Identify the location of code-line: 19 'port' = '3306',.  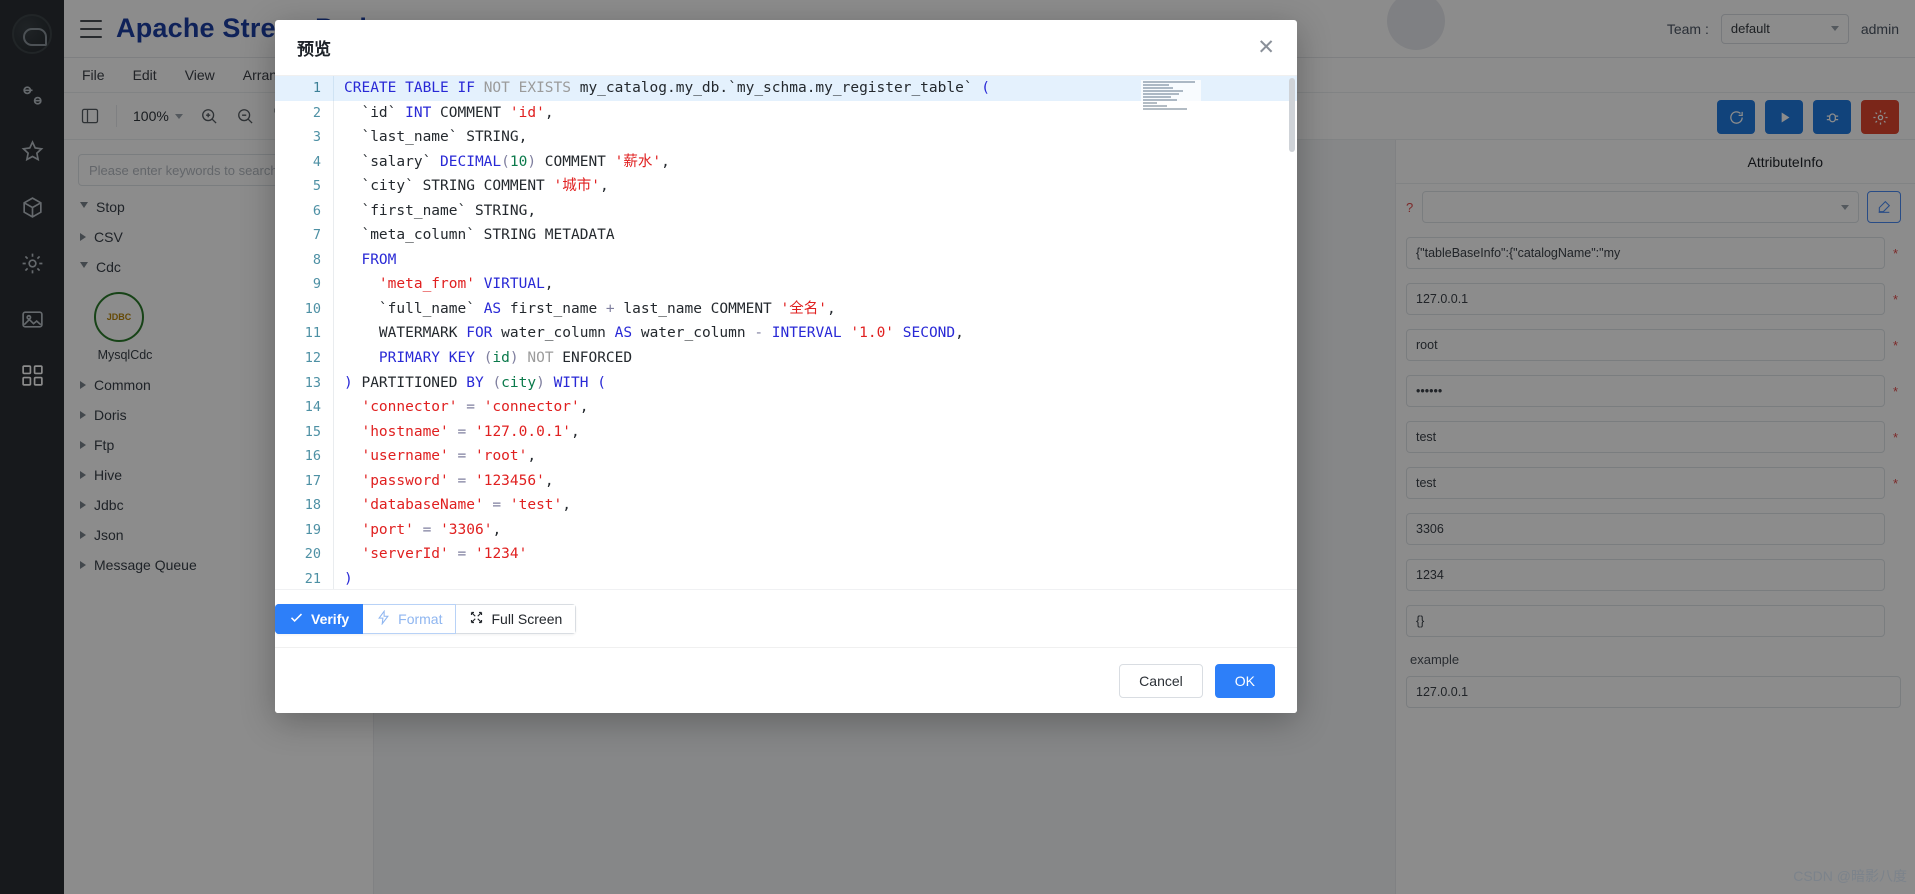
(786, 530).